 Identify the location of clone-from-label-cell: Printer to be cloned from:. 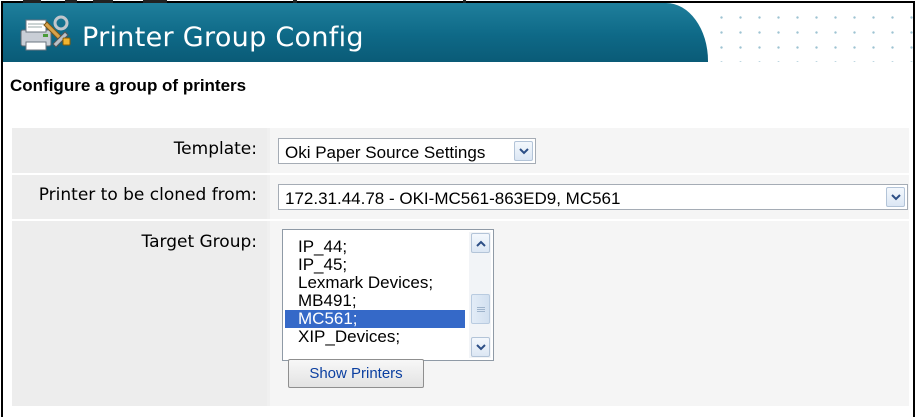
(139, 197).